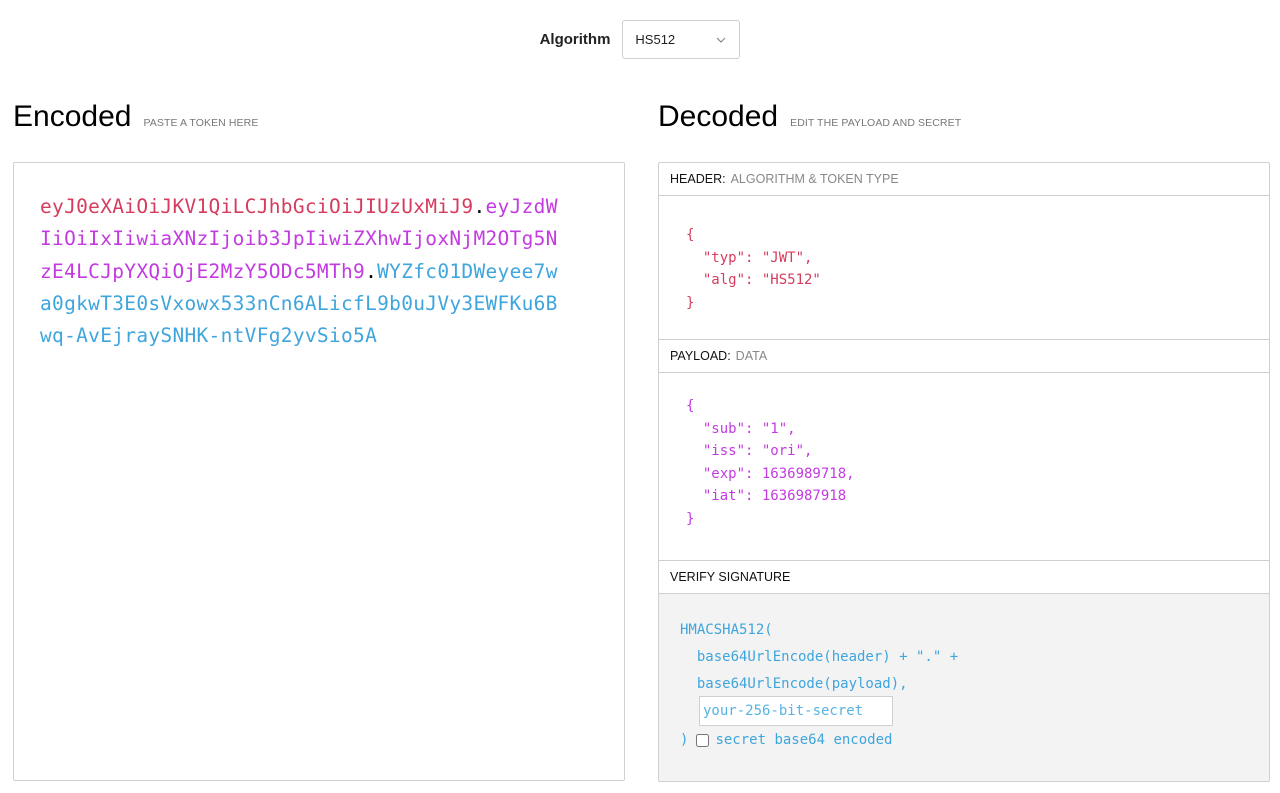  What do you see at coordinates (575, 39) in the screenshot?
I see `algorithm-label: Algorithm` at bounding box center [575, 39].